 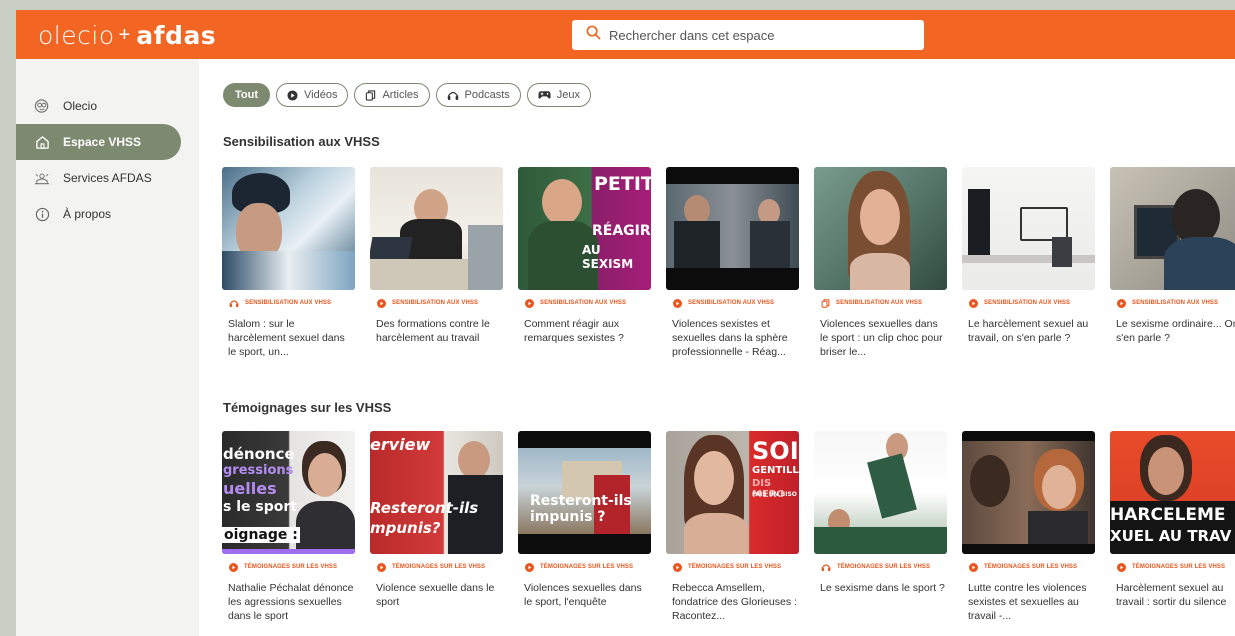 I want to click on thumbnail-text: XUEL AU TRAV, so click(x=1171, y=536).